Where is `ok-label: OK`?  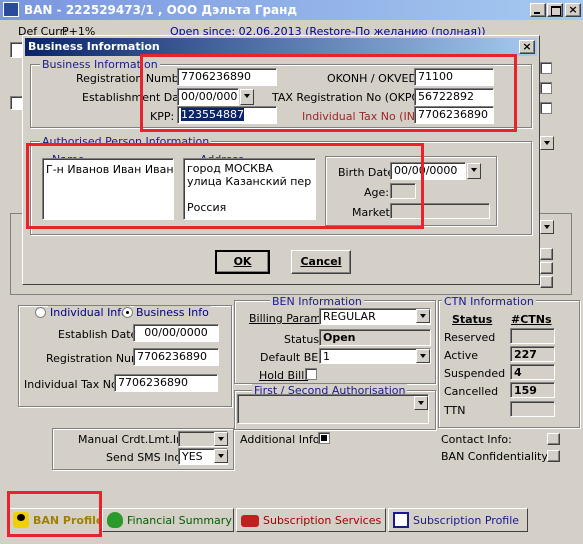
ok-label: OK is located at coordinates (242, 261).